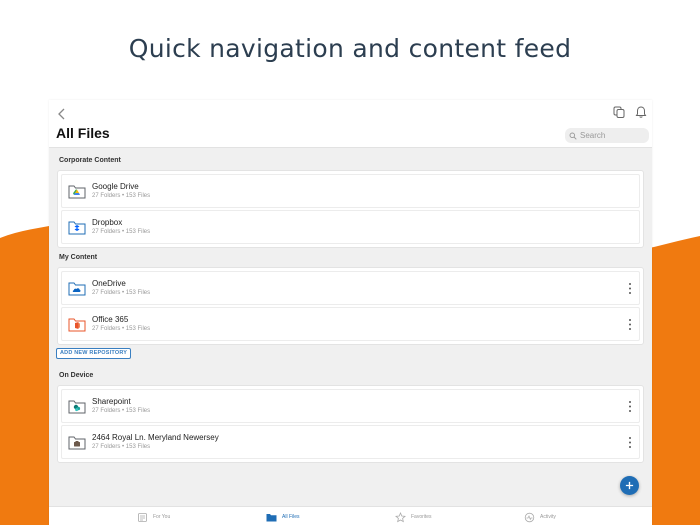 The height and width of the screenshot is (525, 700). I want to click on add-fab-button, so click(629, 485).